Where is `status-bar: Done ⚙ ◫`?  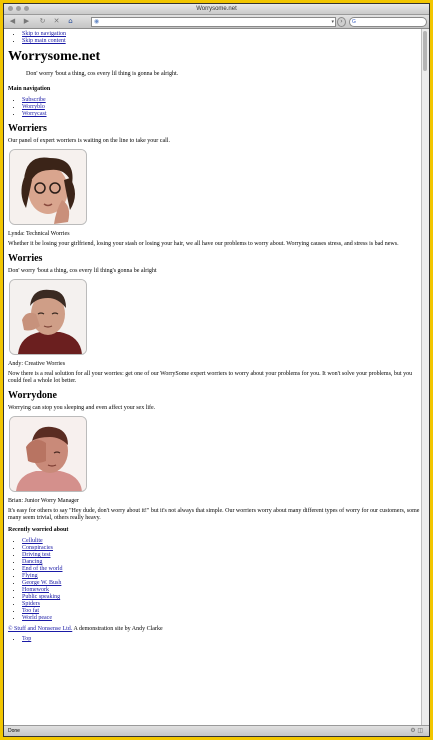 status-bar: Done ⚙ ◫ is located at coordinates (216, 730).